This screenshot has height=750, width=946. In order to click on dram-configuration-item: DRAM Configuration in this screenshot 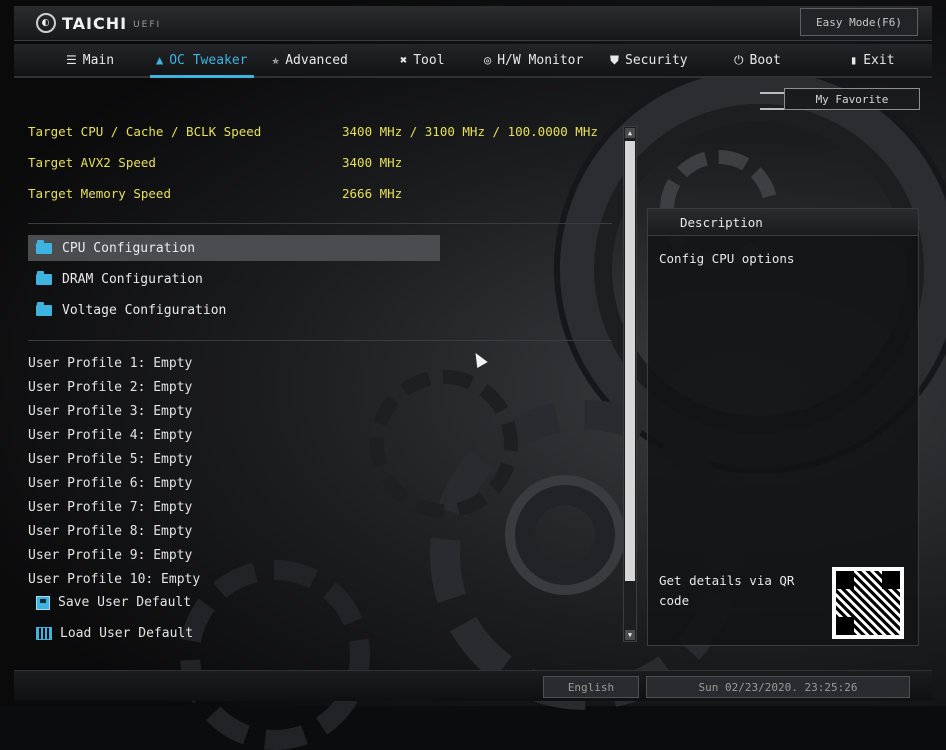, I will do `click(234, 279)`.